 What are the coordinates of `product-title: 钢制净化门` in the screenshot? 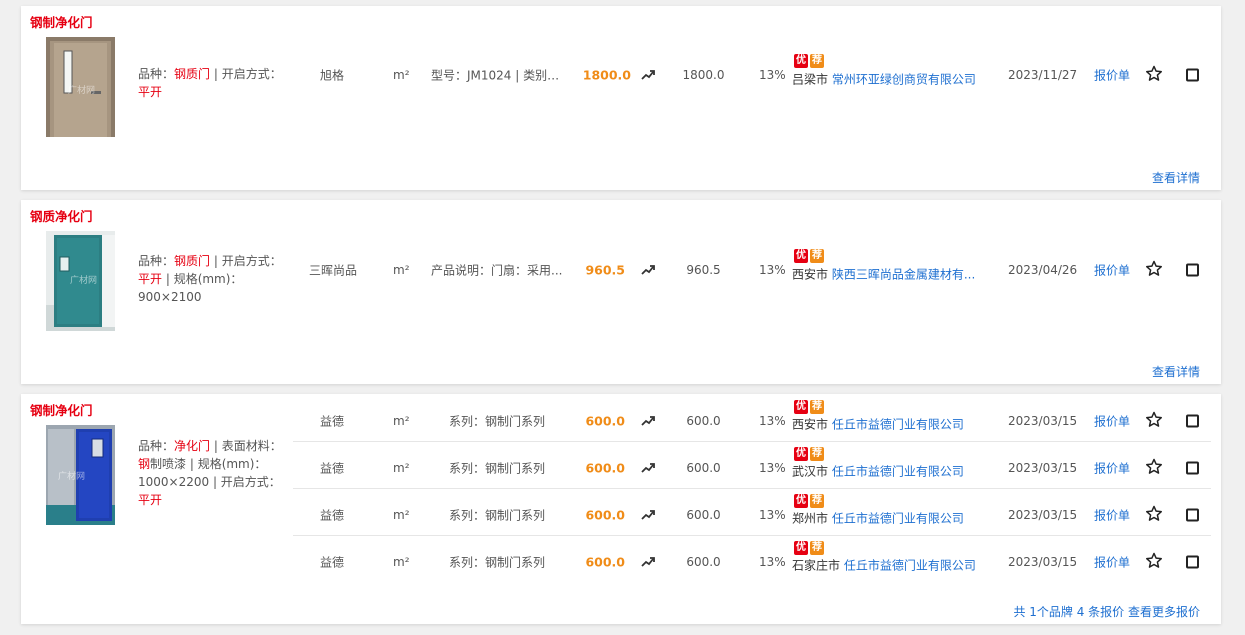 It's located at (61, 21).